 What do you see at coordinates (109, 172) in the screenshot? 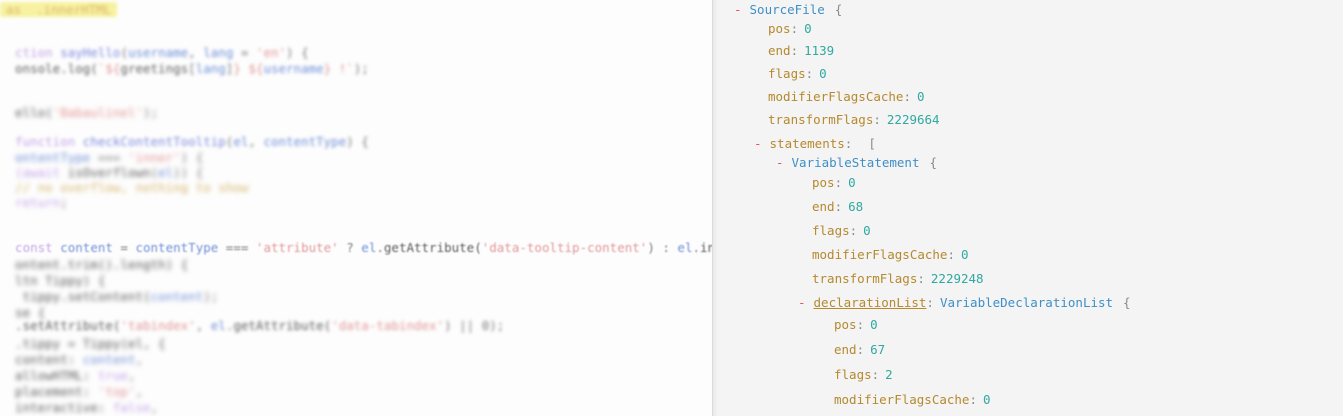
I see `code-token: isOverflown` at bounding box center [109, 172].